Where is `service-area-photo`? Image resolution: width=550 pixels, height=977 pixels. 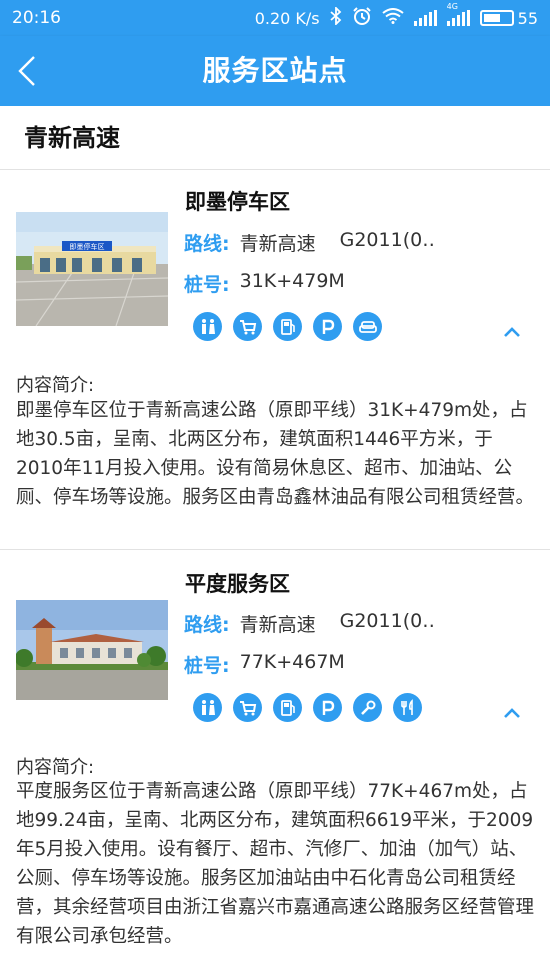
service-area-photo is located at coordinates (92, 650).